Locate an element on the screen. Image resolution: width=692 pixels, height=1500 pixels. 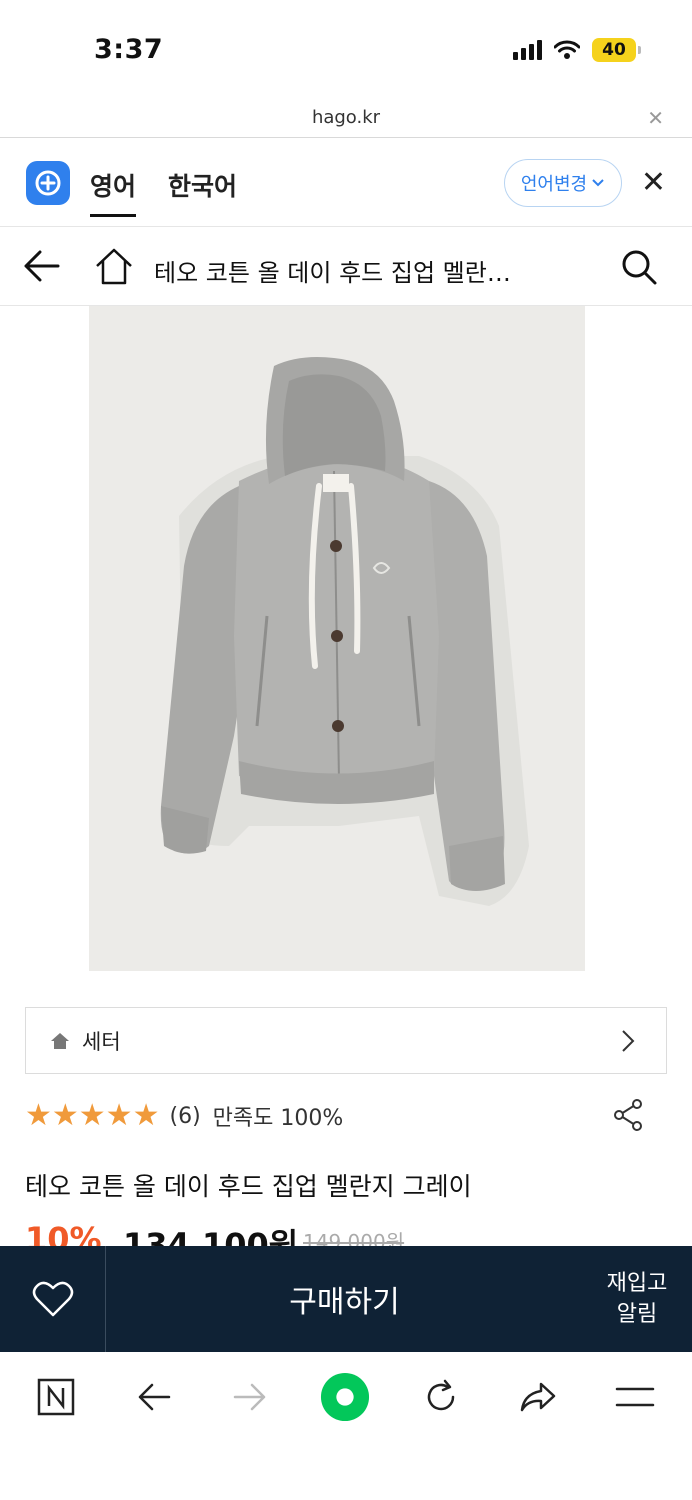
share-icon is located at coordinates (628, 1115).